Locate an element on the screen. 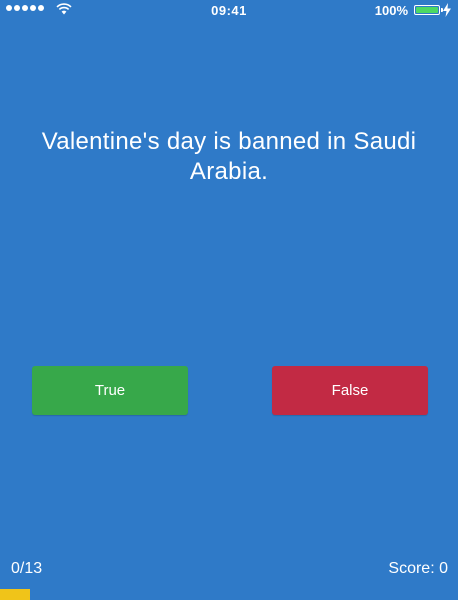 This screenshot has height=600, width=458. false-button: False is located at coordinates (350, 390).